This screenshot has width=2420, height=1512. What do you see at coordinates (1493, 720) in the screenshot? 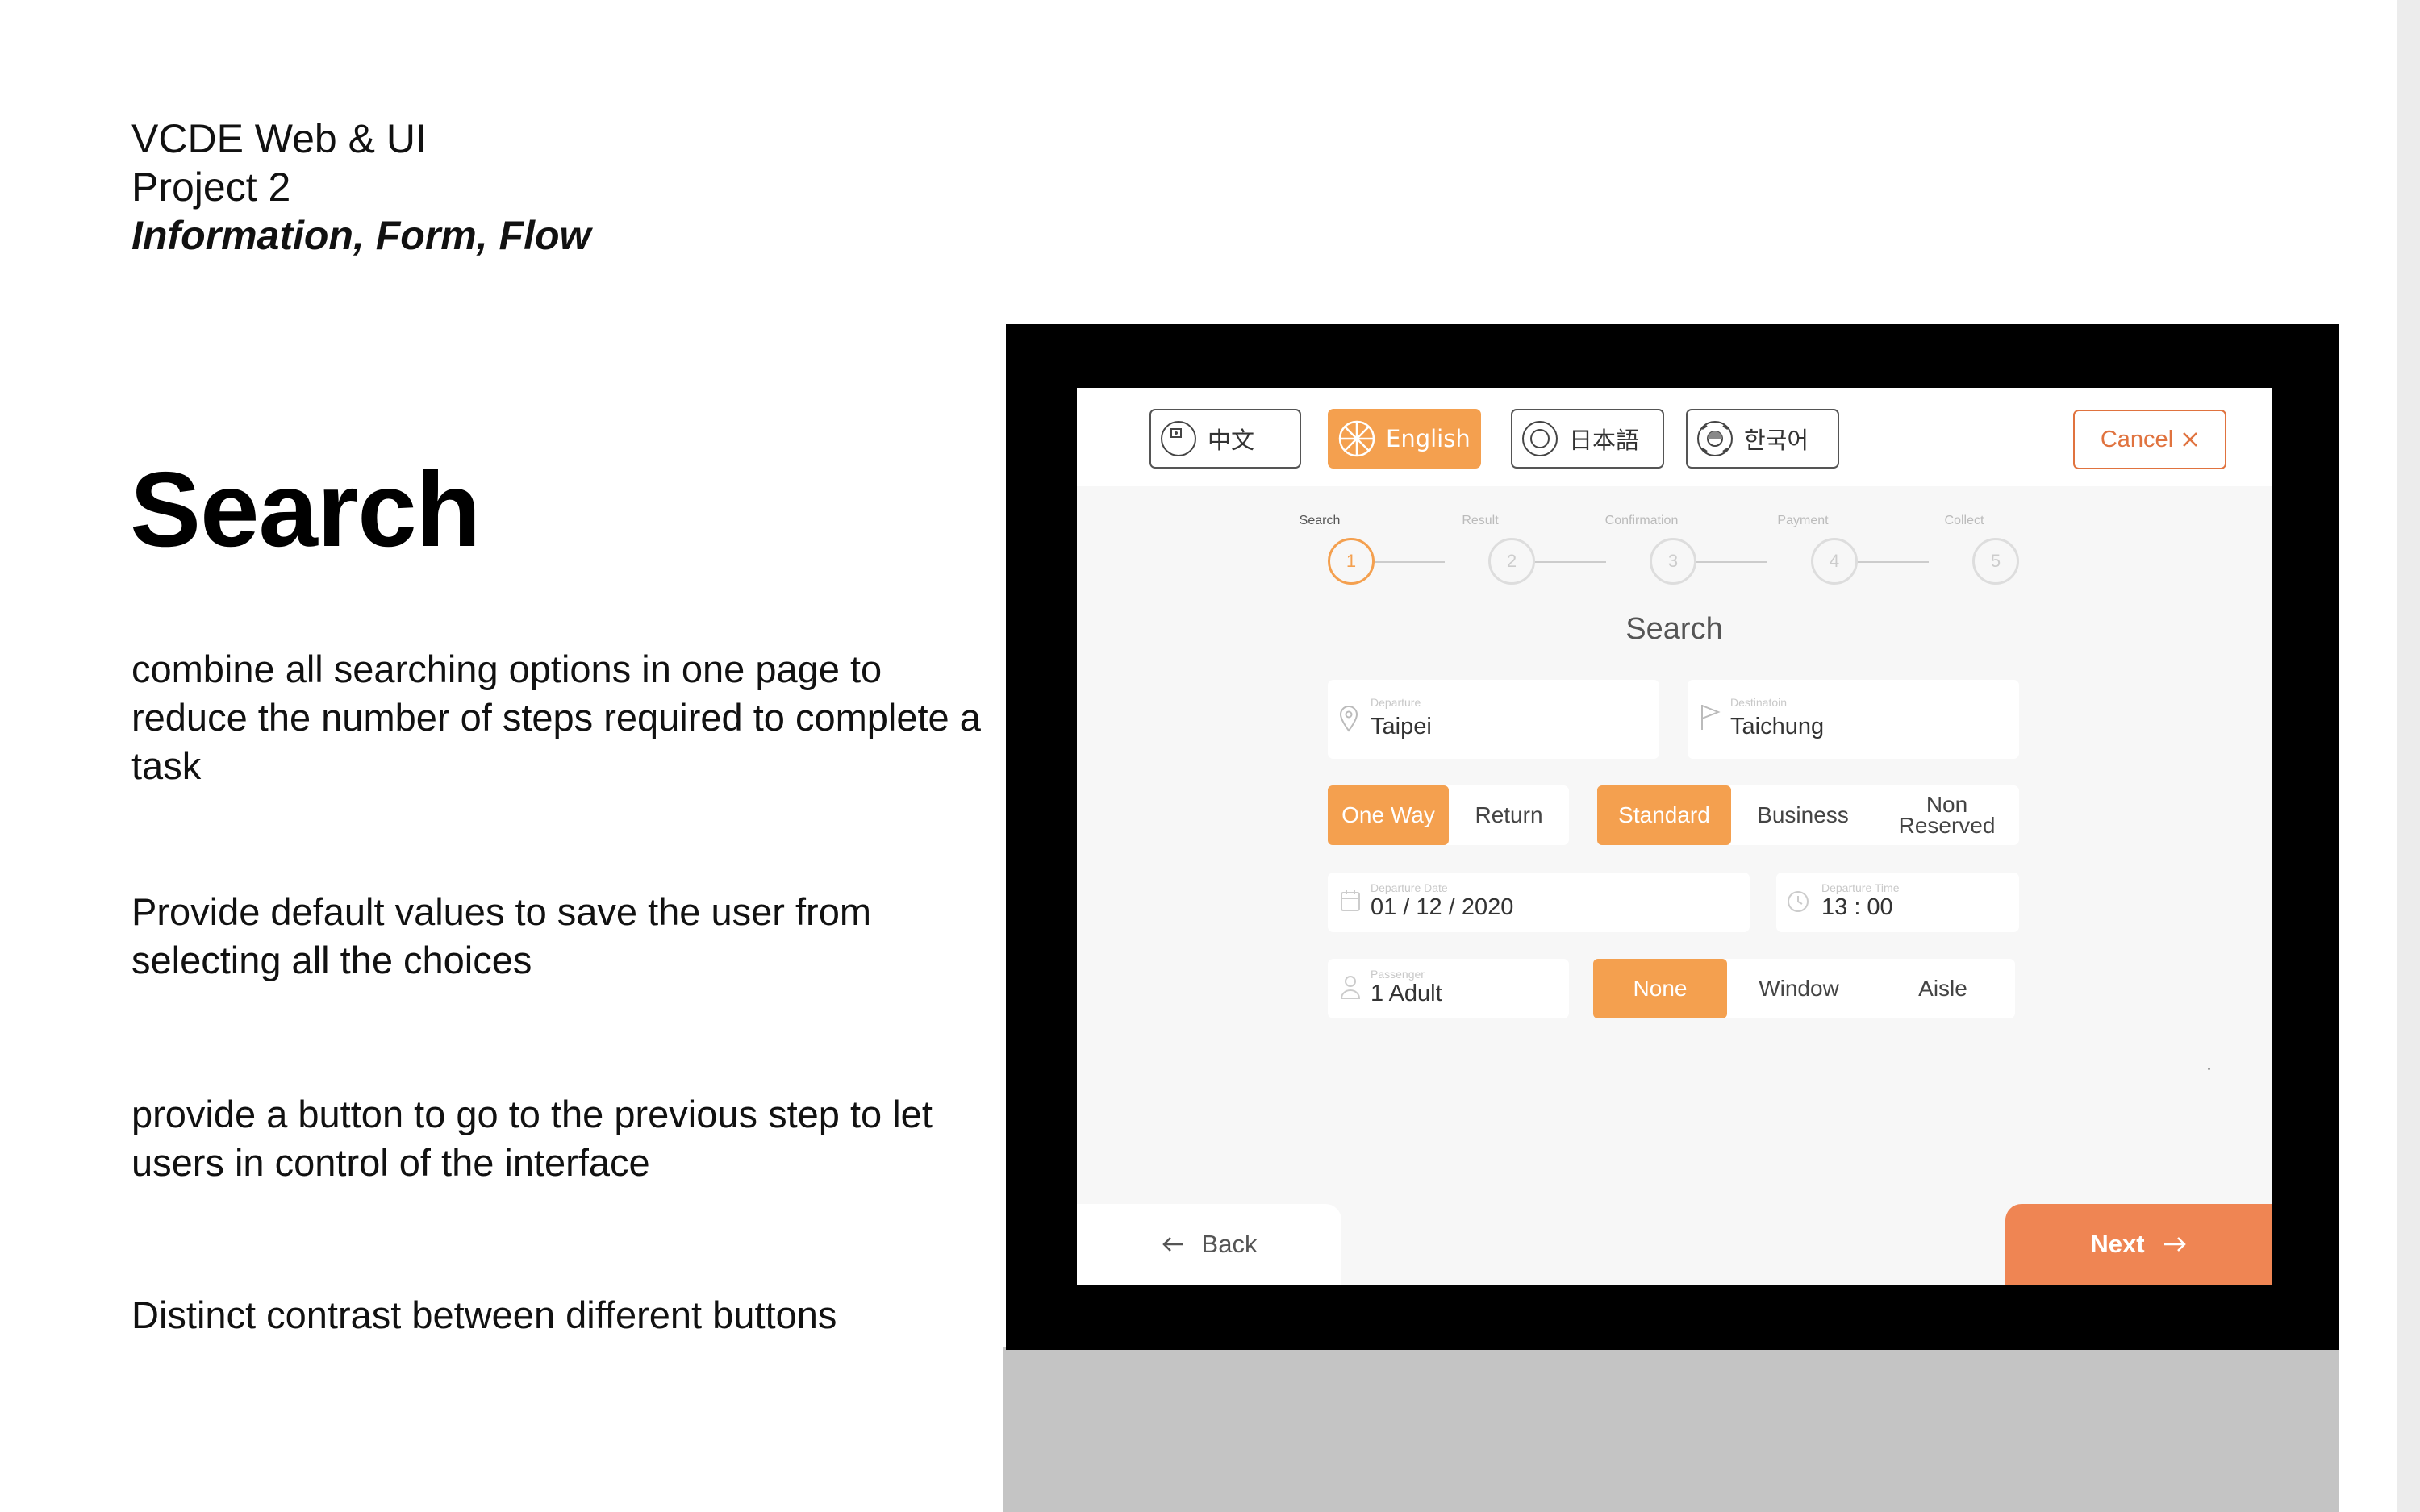
I see `departure-field: Departure Taipei` at bounding box center [1493, 720].